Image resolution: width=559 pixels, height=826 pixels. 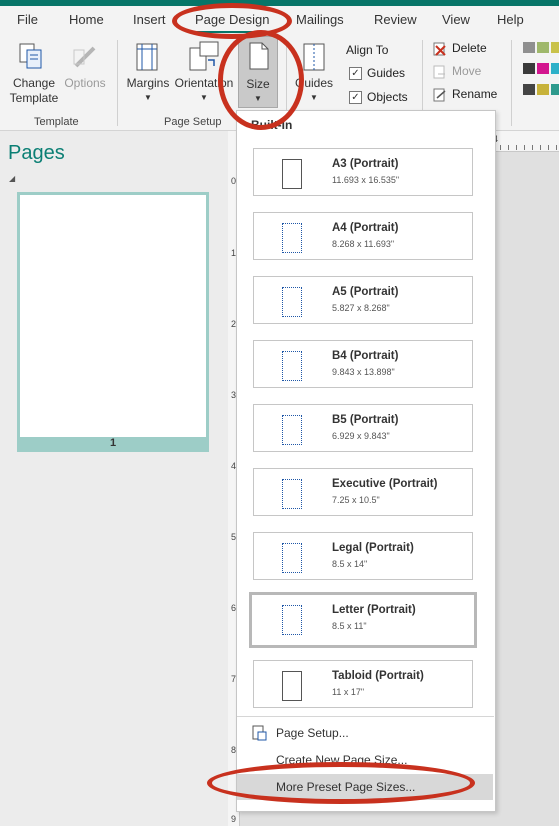 I want to click on size-option-b5: B5 (Portrait) 6.929 x 9.843", so click(x=363, y=428).